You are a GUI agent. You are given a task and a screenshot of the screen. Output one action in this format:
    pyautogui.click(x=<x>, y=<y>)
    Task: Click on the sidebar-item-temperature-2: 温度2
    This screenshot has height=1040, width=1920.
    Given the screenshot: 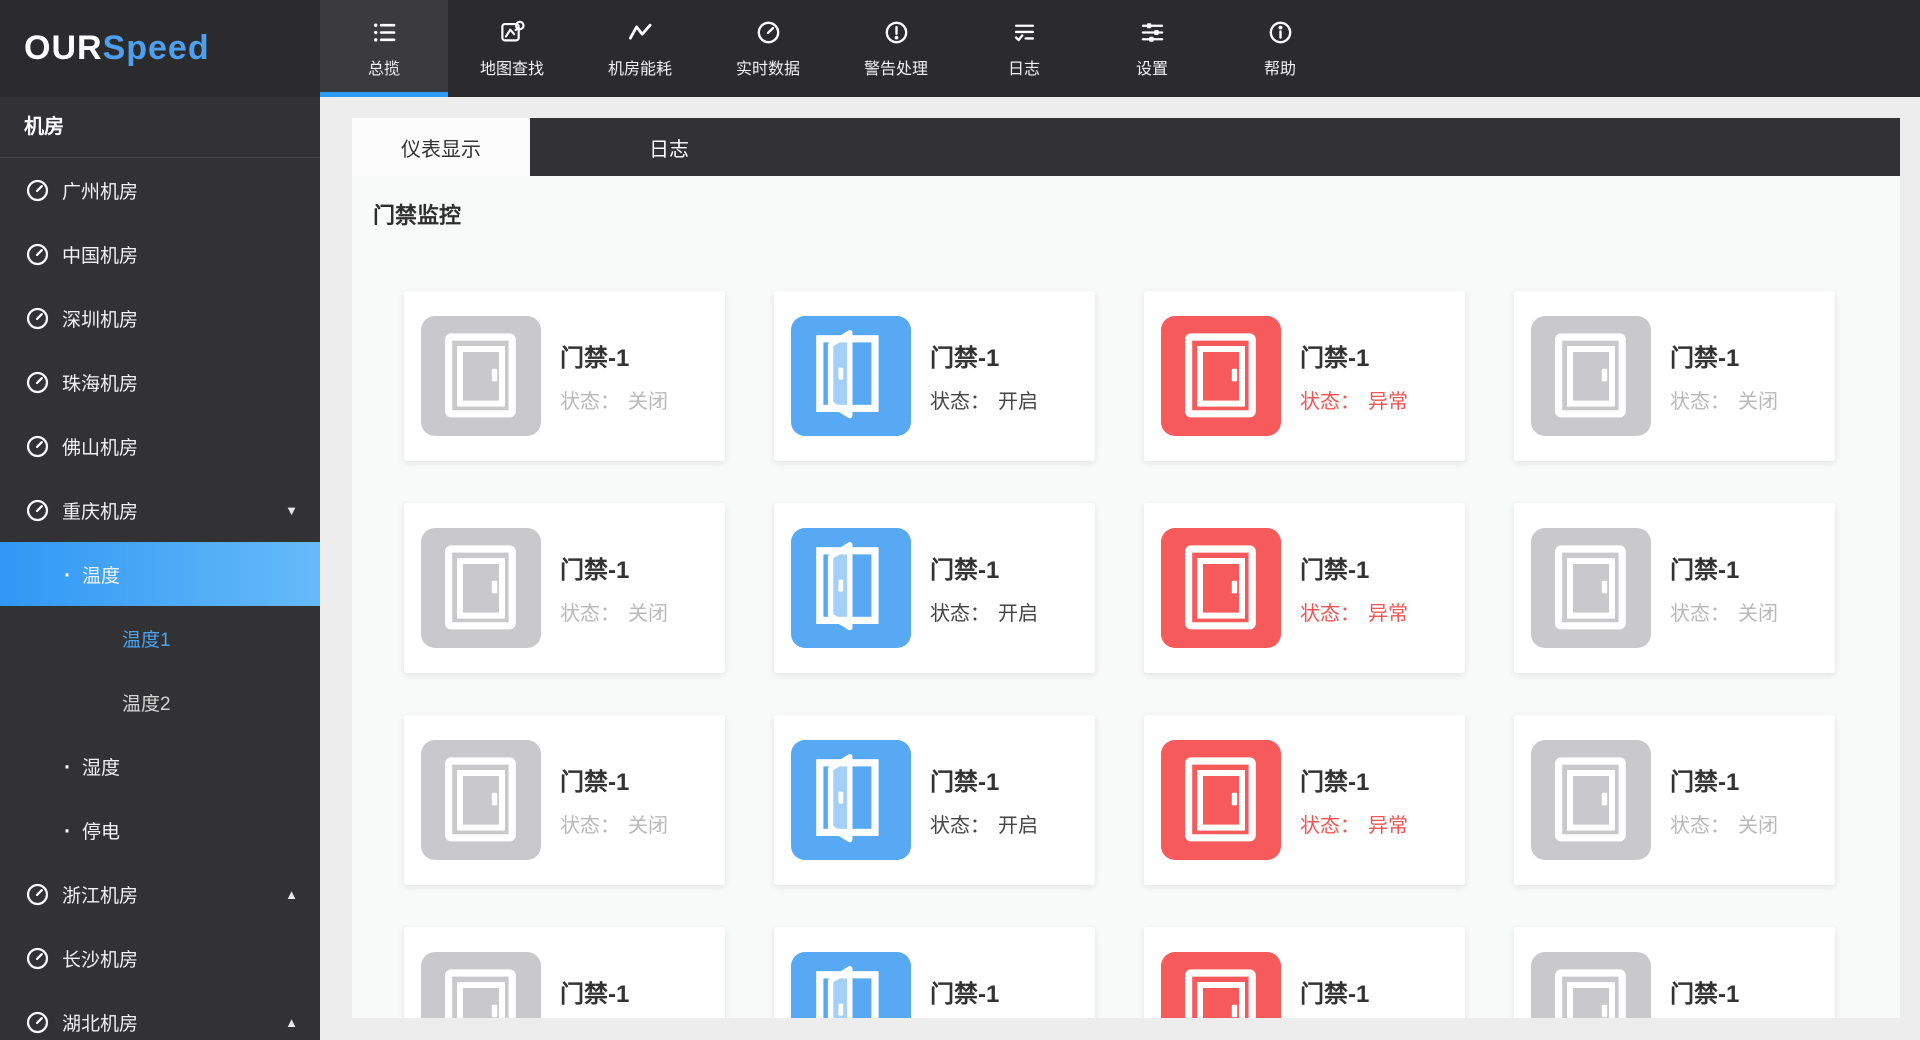 What is the action you would take?
    pyautogui.click(x=160, y=702)
    